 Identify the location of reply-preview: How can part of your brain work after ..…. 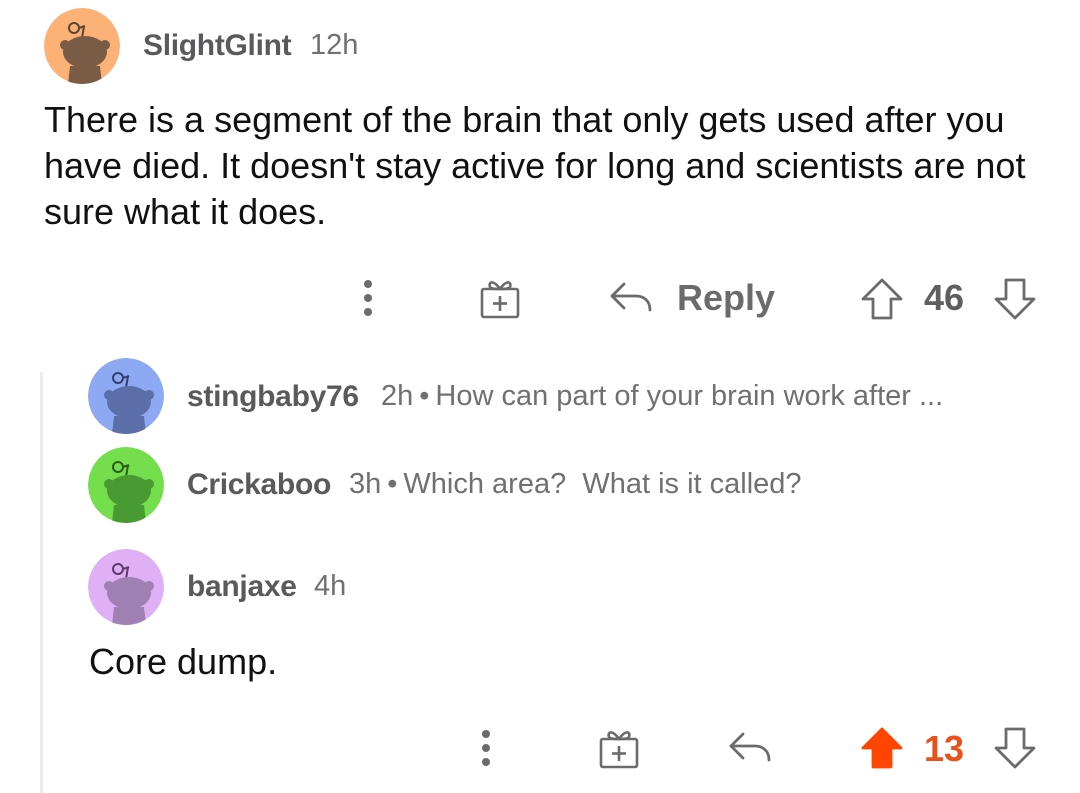
(689, 396).